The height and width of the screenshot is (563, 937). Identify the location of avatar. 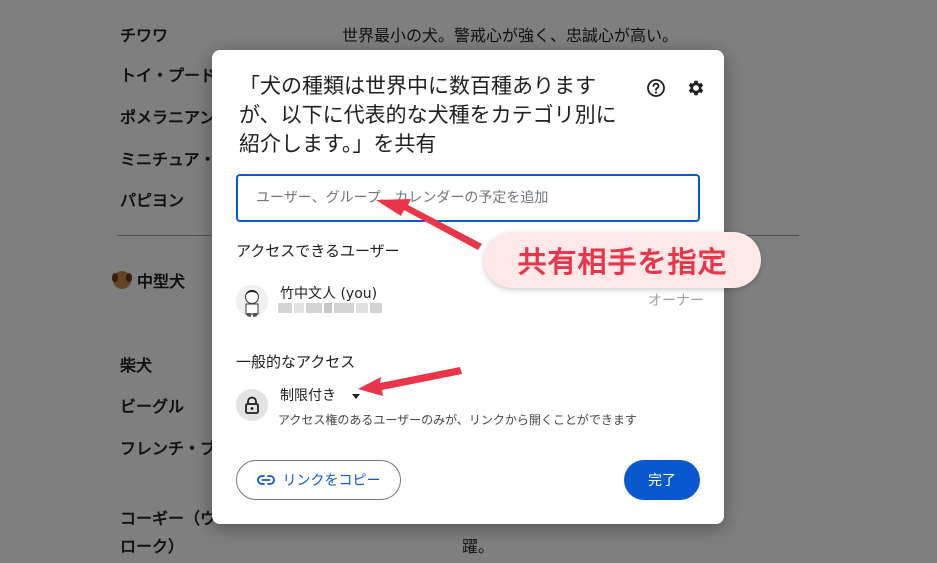
(252, 301).